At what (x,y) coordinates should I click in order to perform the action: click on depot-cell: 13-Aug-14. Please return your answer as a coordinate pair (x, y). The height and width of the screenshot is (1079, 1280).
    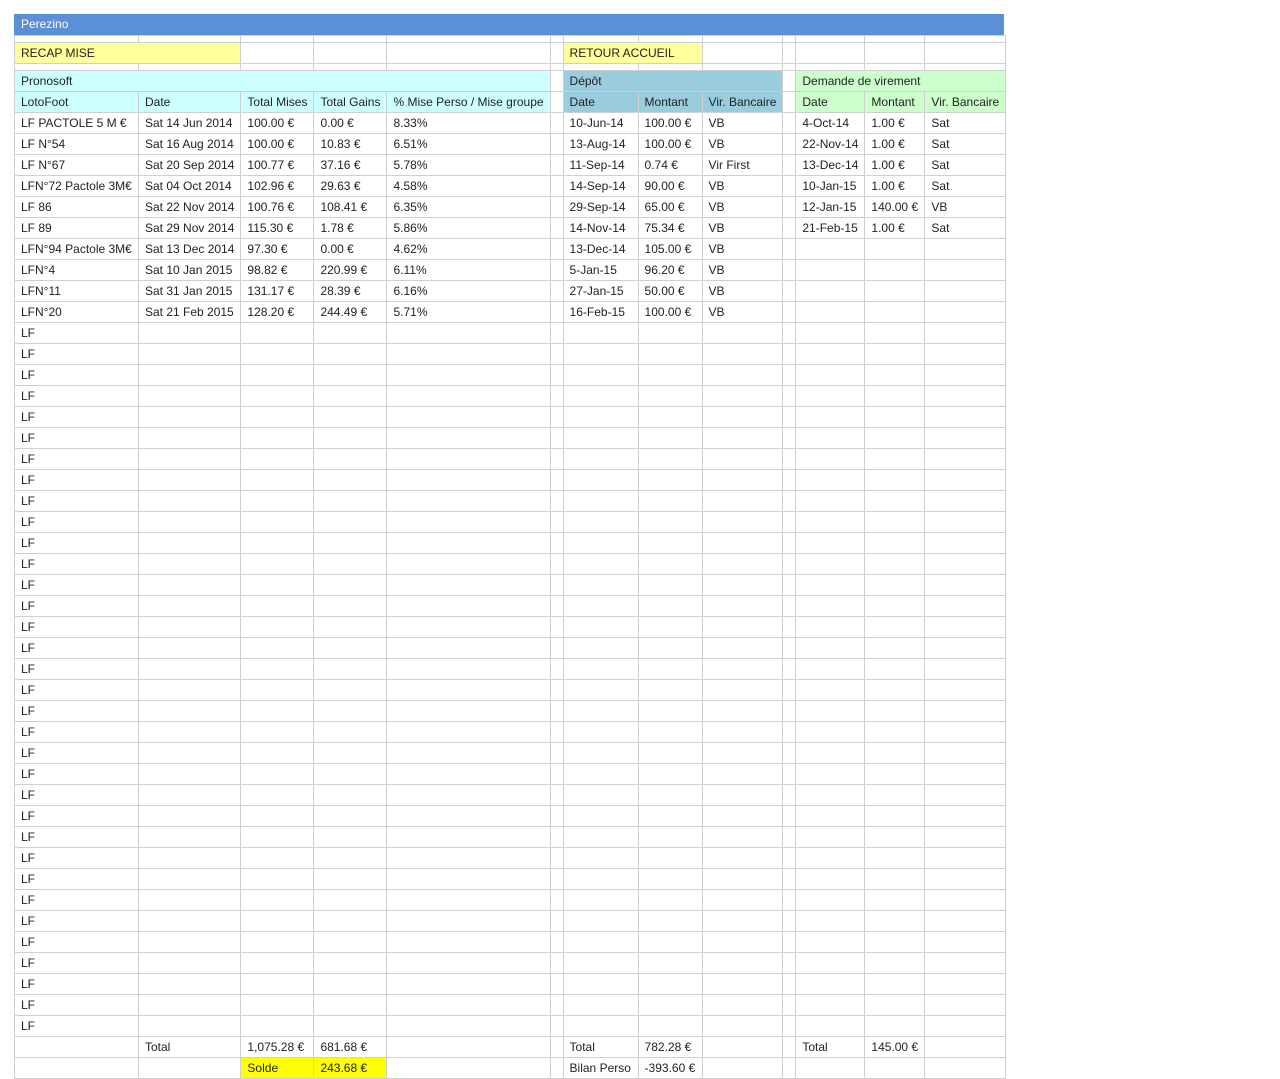
    Looking at the image, I should click on (600, 144).